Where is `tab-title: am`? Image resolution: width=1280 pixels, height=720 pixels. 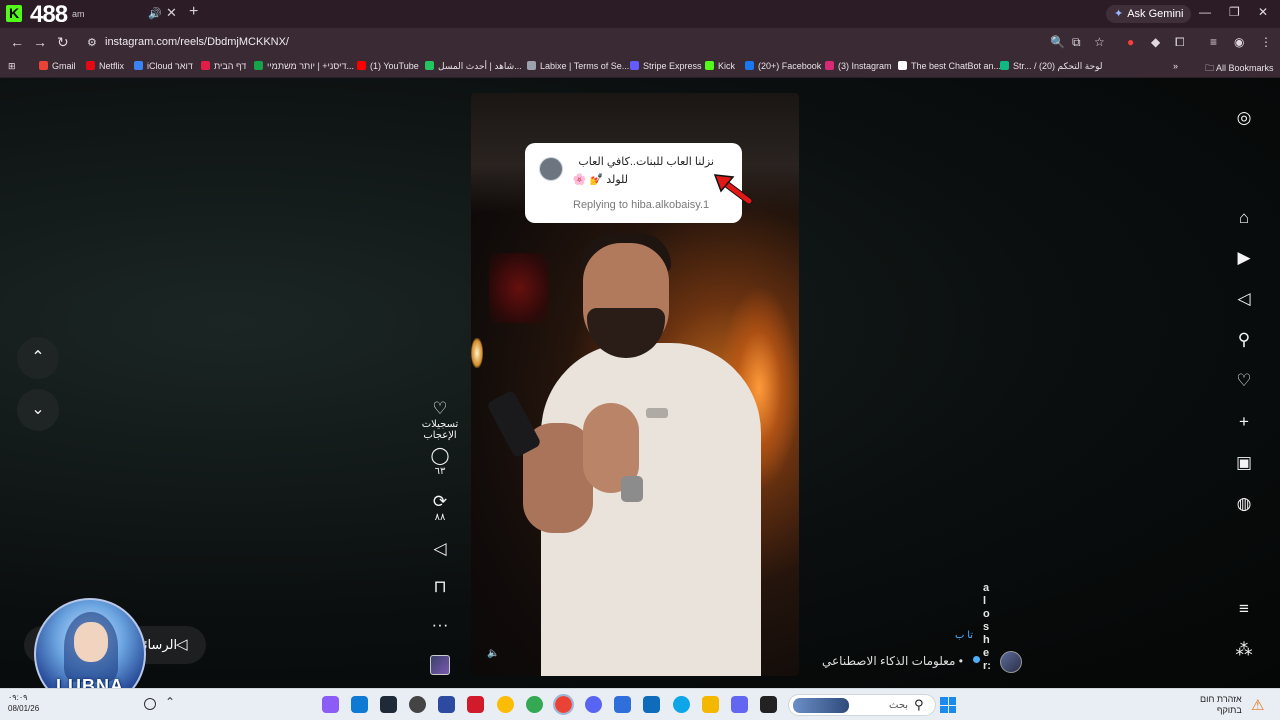
tab-title: am is located at coordinates (78, 14).